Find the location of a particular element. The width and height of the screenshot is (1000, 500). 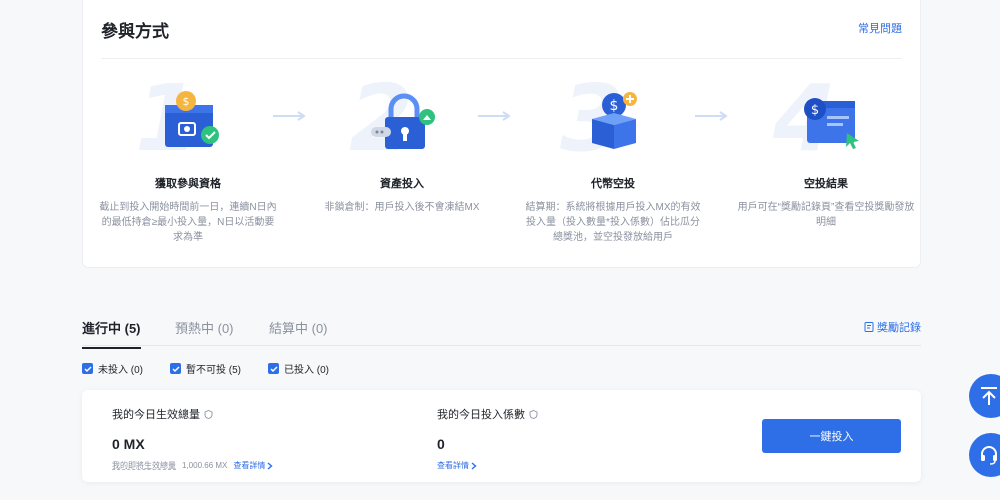

step-2: 2 資產投入 非鎖倉制：用戶投入後不會凍結MX is located at coordinates (402, 163).